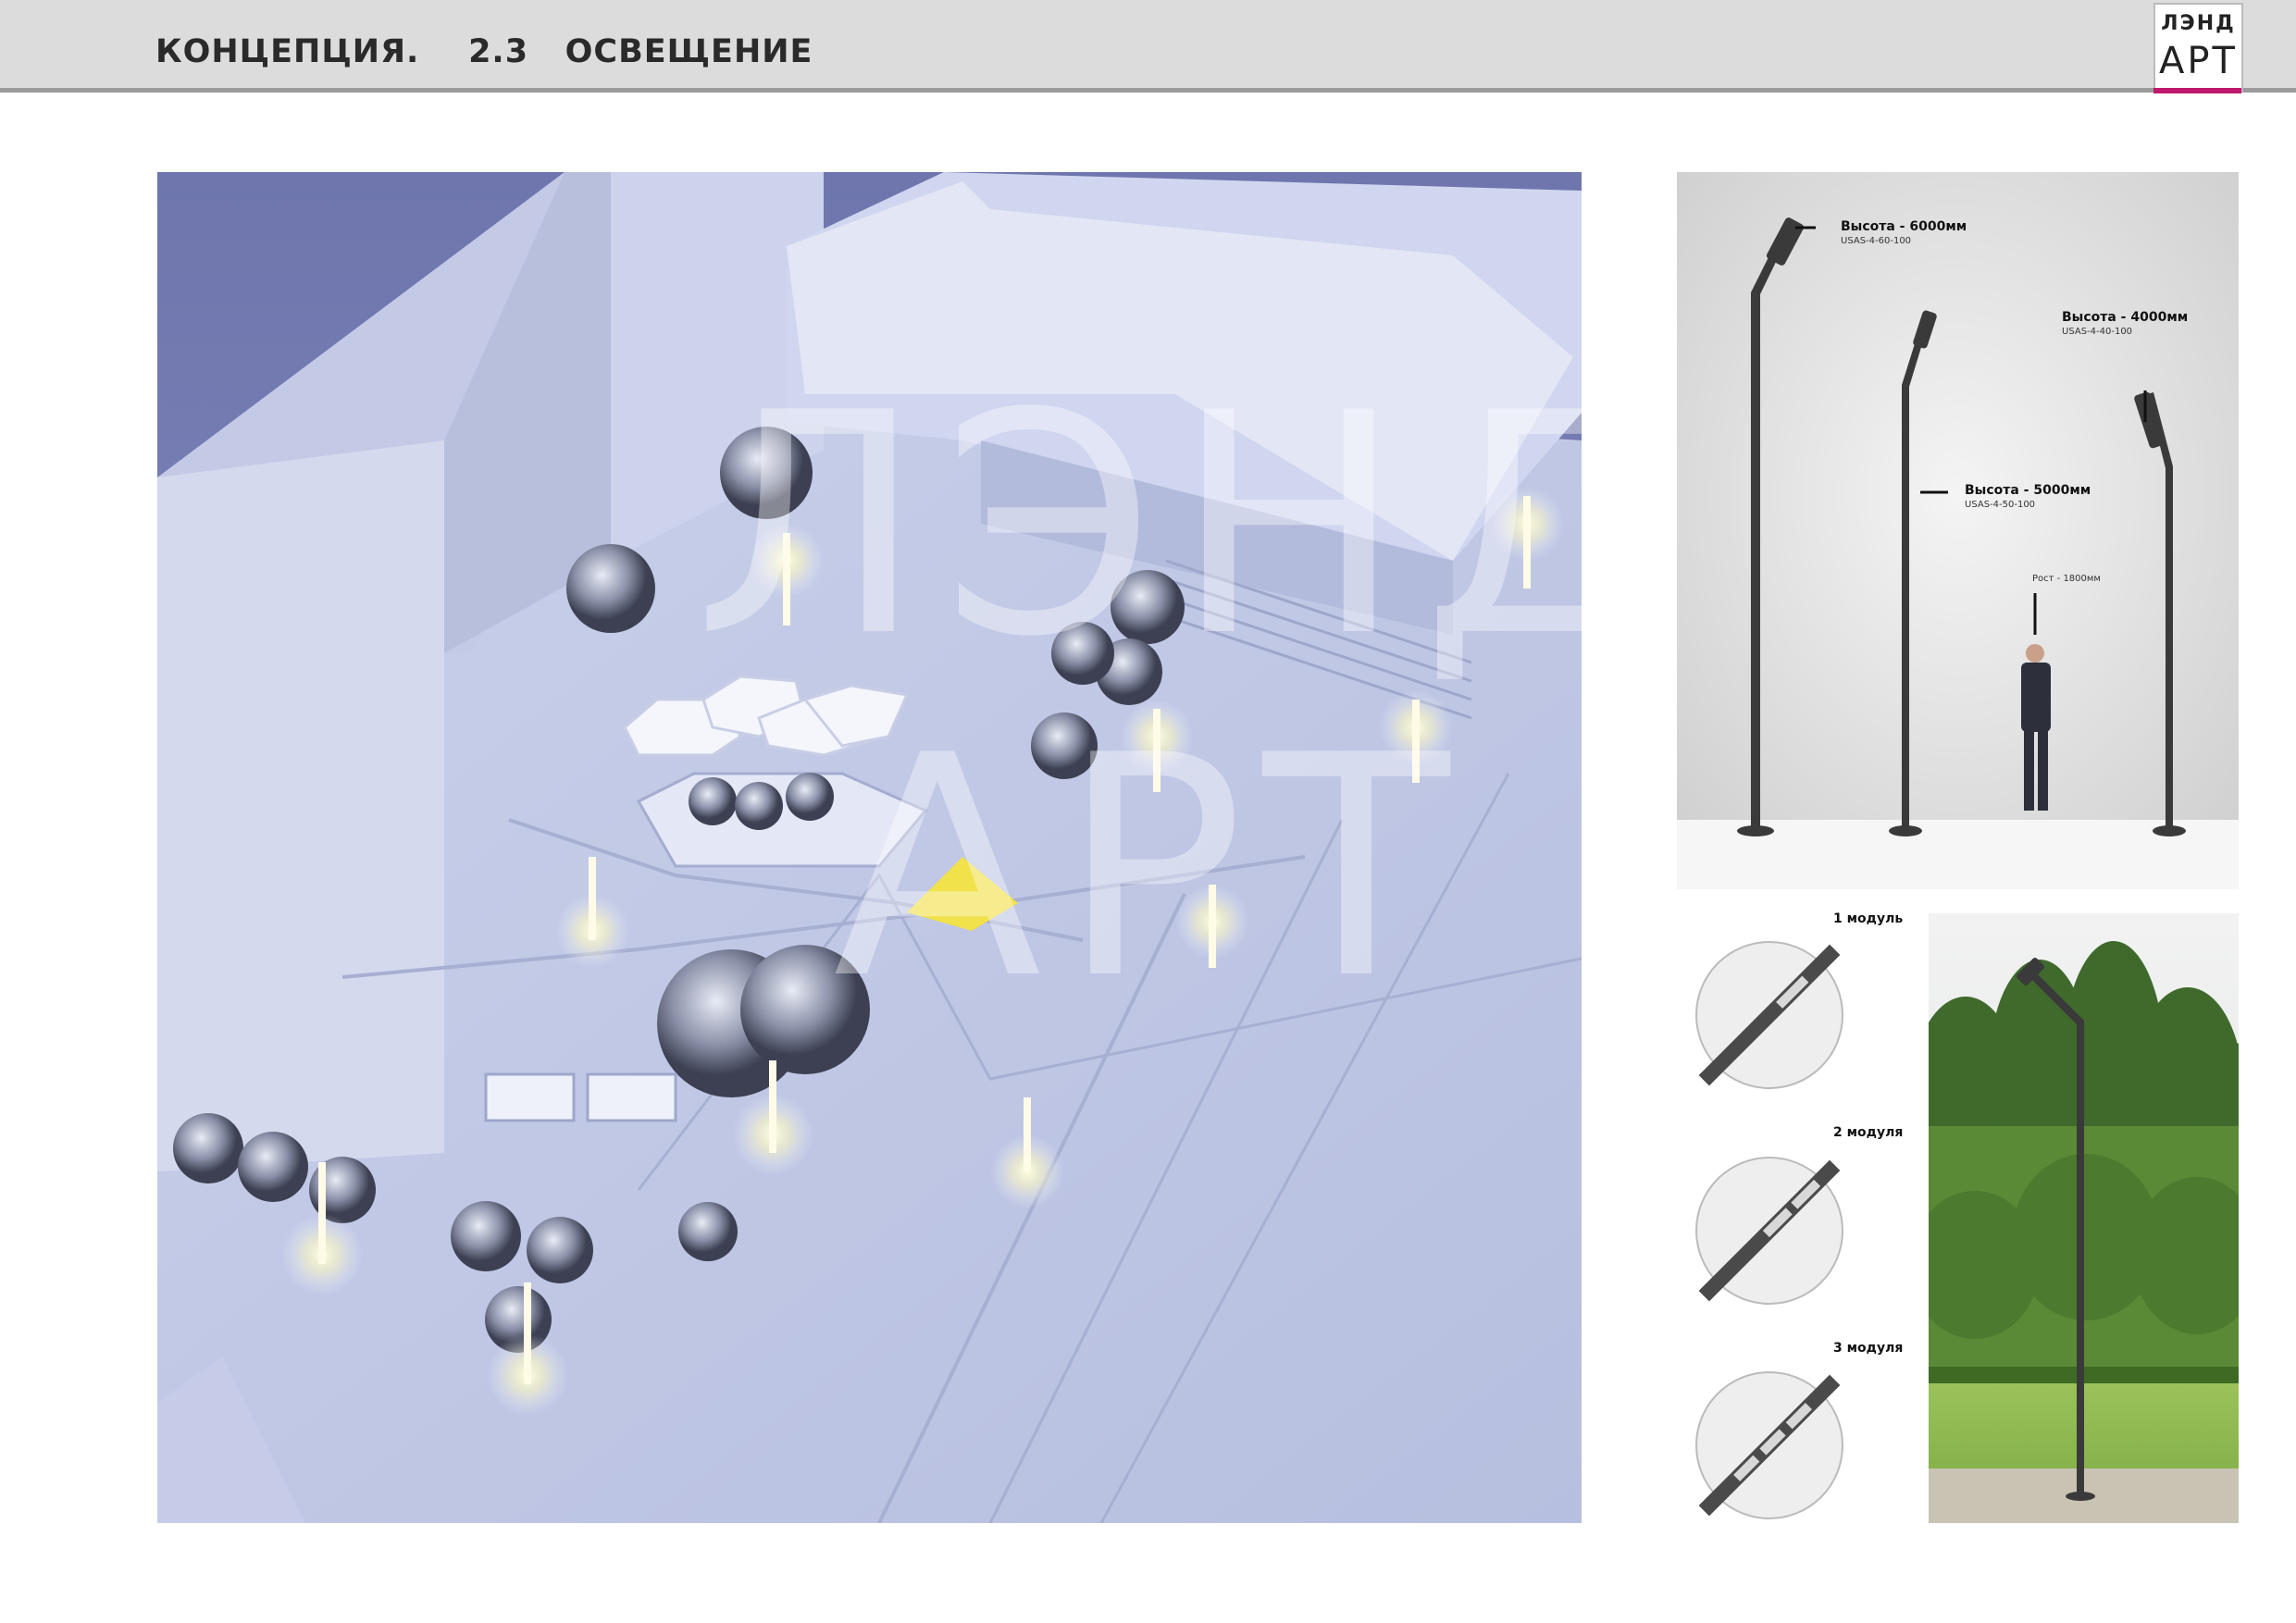 The width and height of the screenshot is (2296, 1623). I want to click on module-label-3: 3 модуля, so click(1869, 1348).